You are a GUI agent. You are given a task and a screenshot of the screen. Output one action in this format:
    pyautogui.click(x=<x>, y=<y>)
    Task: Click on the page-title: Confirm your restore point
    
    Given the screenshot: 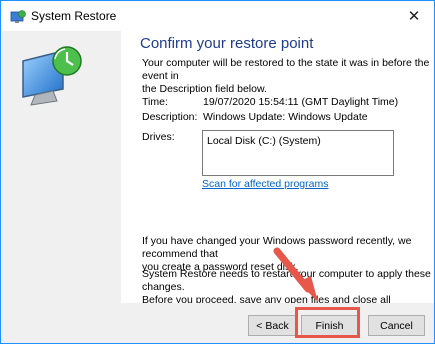 What is the action you would take?
    pyautogui.click(x=227, y=43)
    